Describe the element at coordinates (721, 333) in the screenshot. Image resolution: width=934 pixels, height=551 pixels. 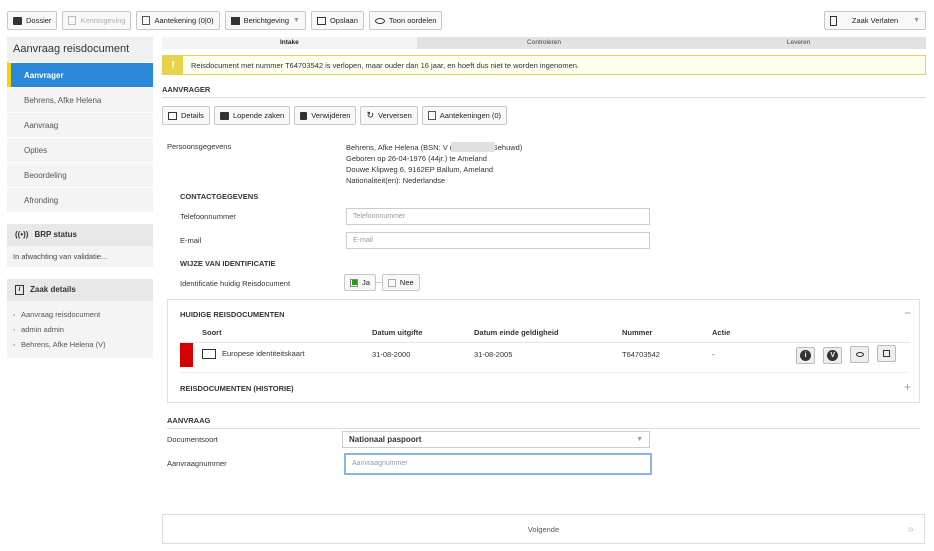
I see `table-header-actie: Actie` at that location.